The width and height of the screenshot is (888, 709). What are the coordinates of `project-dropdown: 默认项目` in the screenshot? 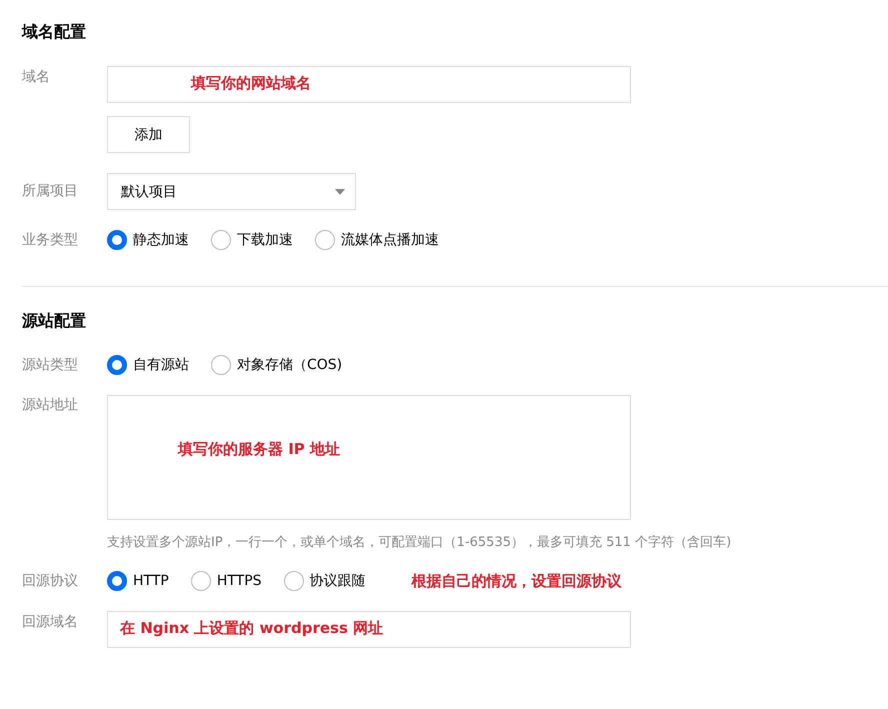 It's located at (231, 191).